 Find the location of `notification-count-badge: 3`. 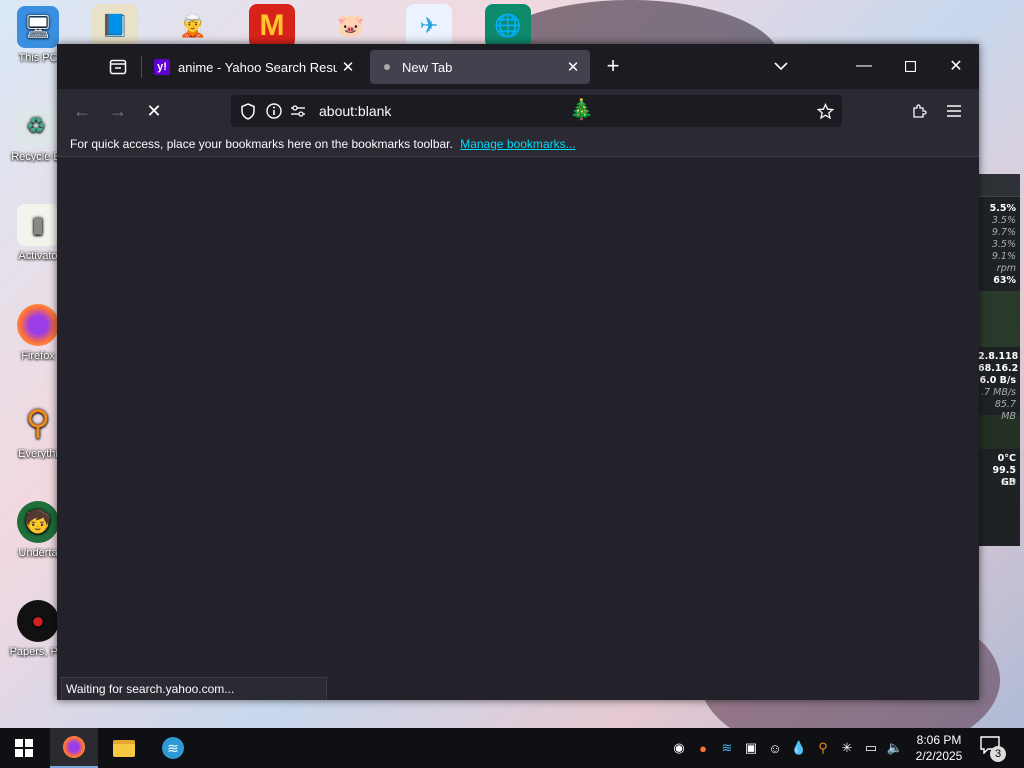

notification-count-badge: 3 is located at coordinates (998, 754).